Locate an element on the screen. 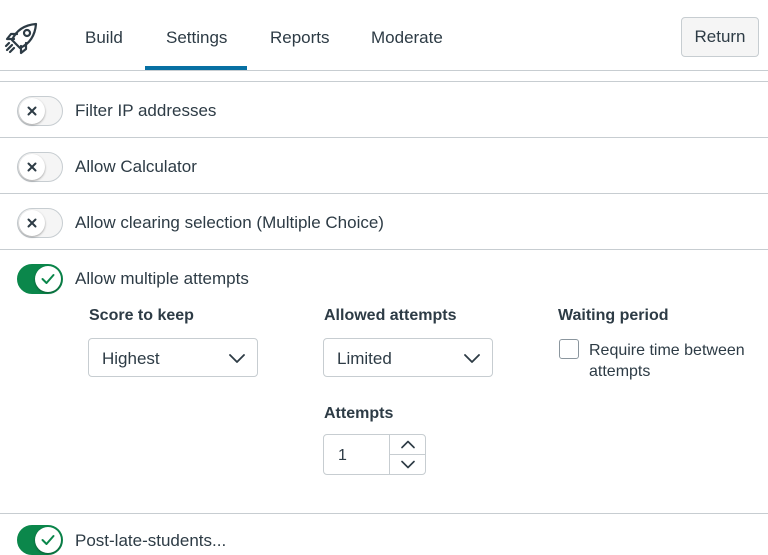 The width and height of the screenshot is (768, 555). allow-multiple-attempts-toggle is located at coordinates (40, 279).